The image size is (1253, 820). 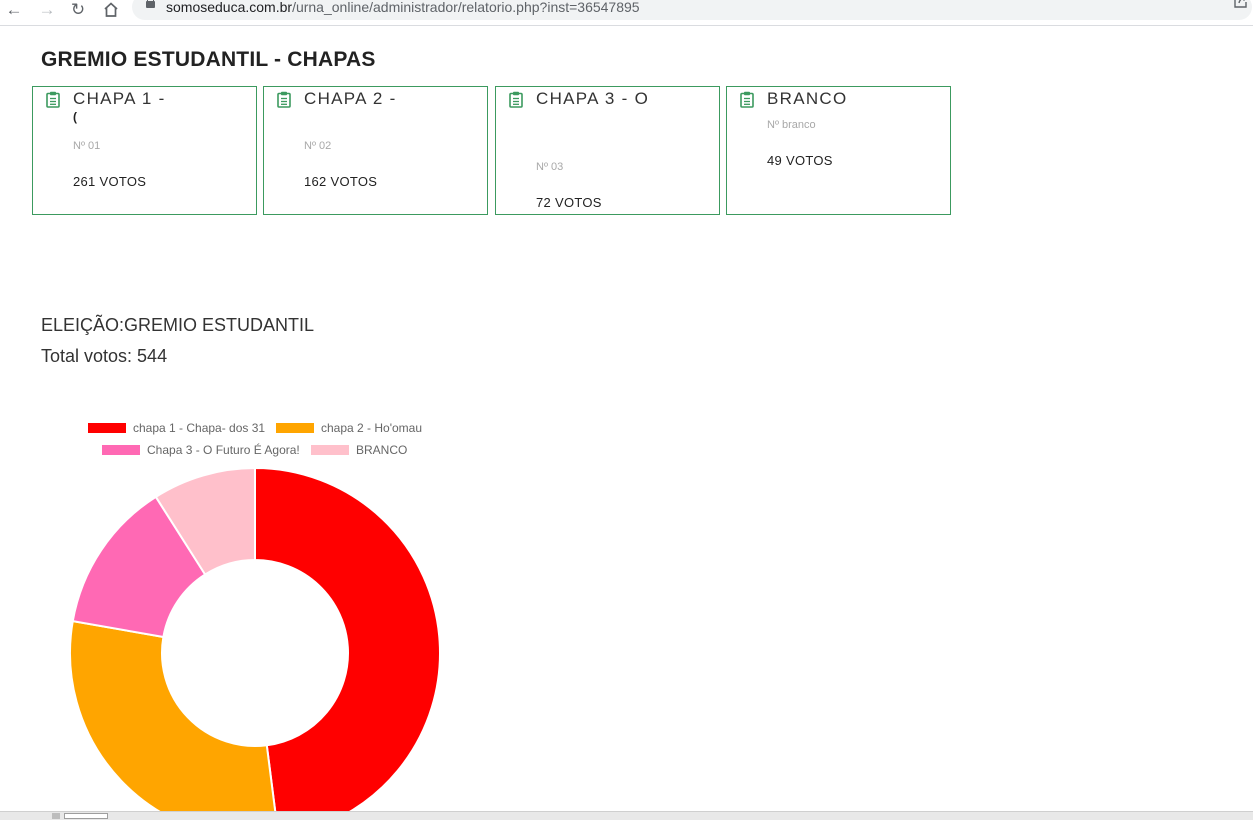 What do you see at coordinates (199, 428) in the screenshot?
I see `legend-label: chapa 1 - Chapa- dos 31` at bounding box center [199, 428].